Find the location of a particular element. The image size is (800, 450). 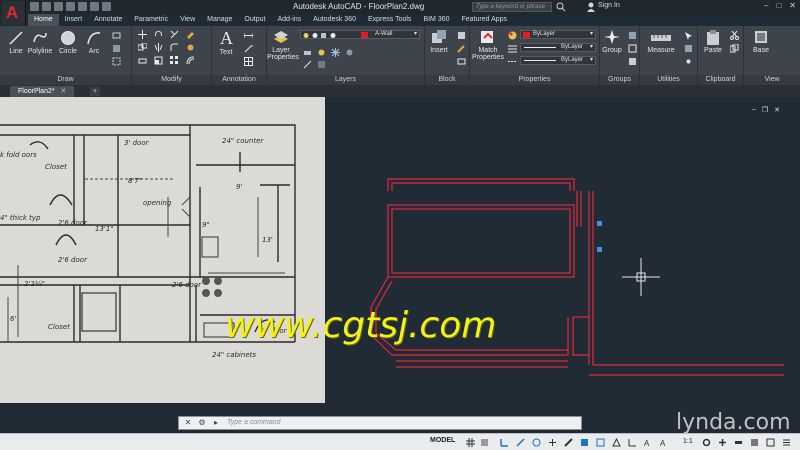

command-input: Type a command is located at coordinates (254, 422).